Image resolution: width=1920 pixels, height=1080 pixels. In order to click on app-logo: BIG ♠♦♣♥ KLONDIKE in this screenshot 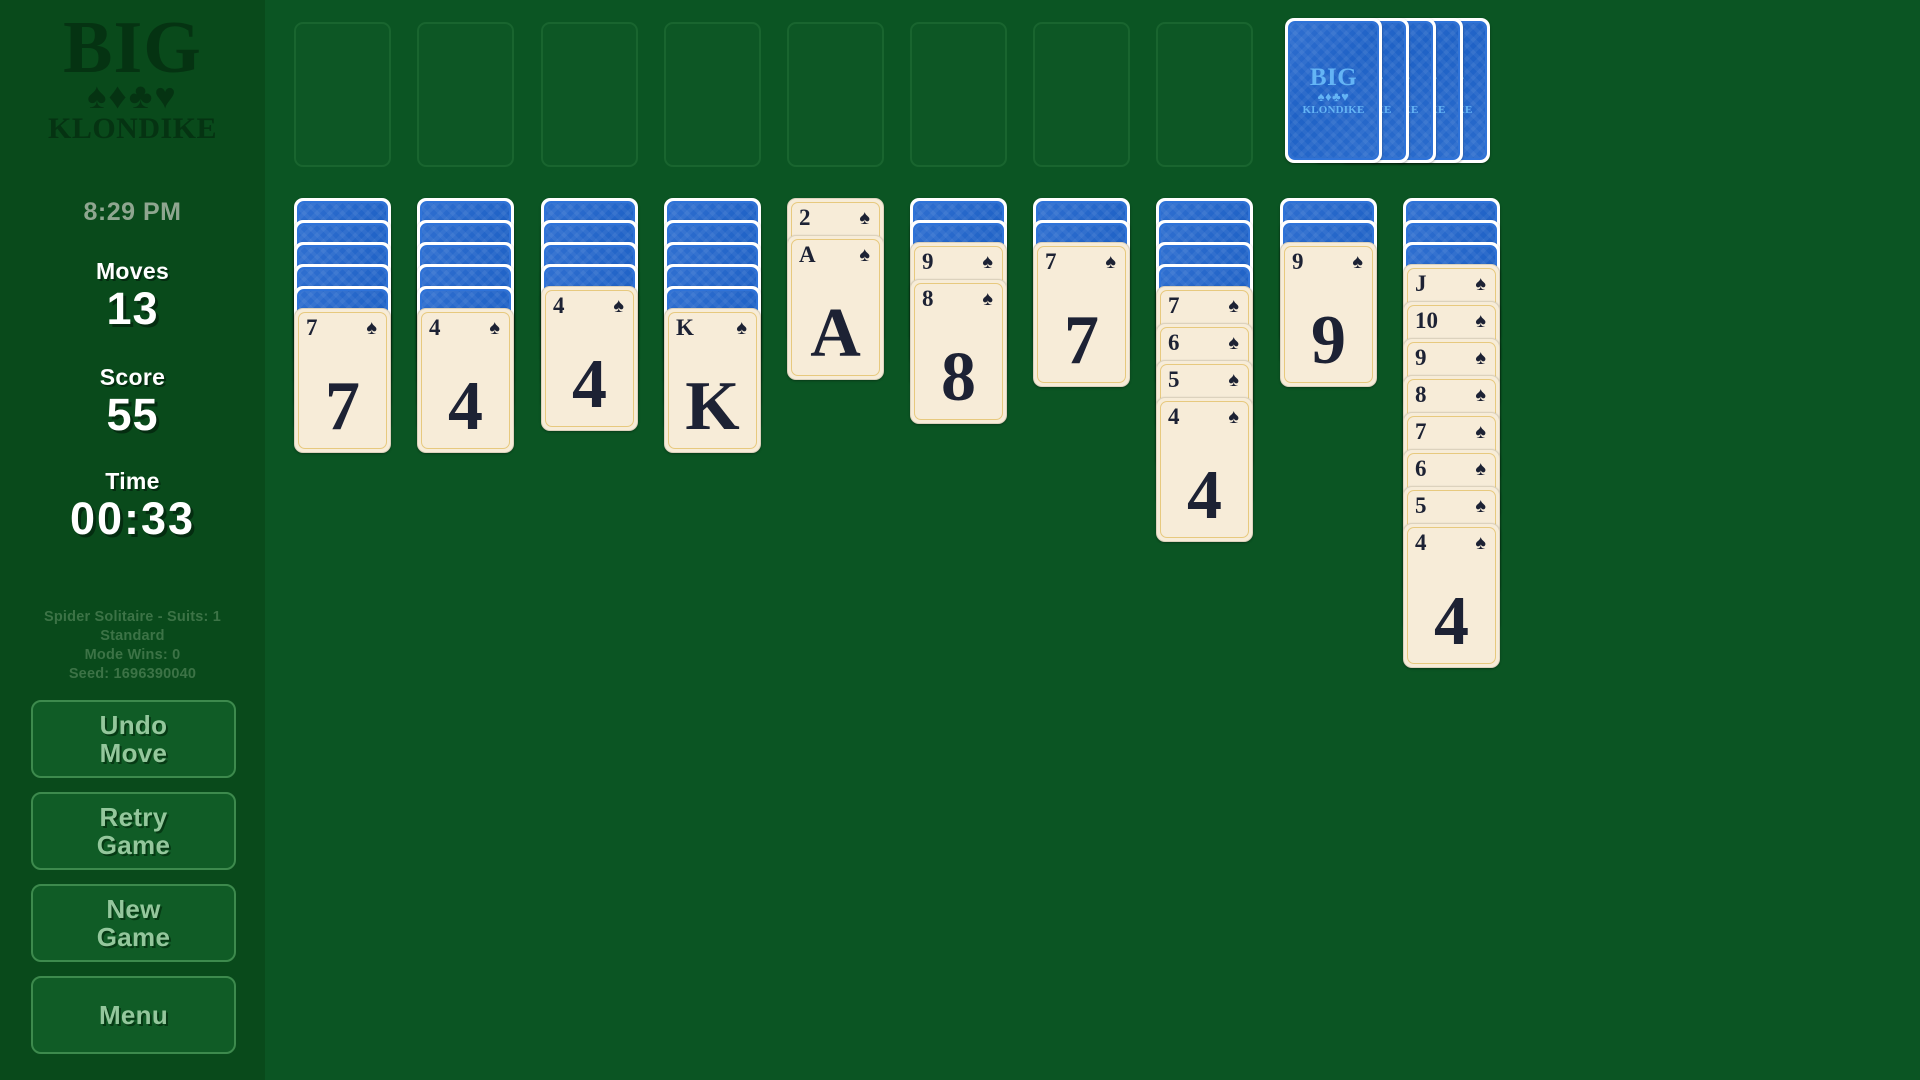, I will do `click(132, 78)`.